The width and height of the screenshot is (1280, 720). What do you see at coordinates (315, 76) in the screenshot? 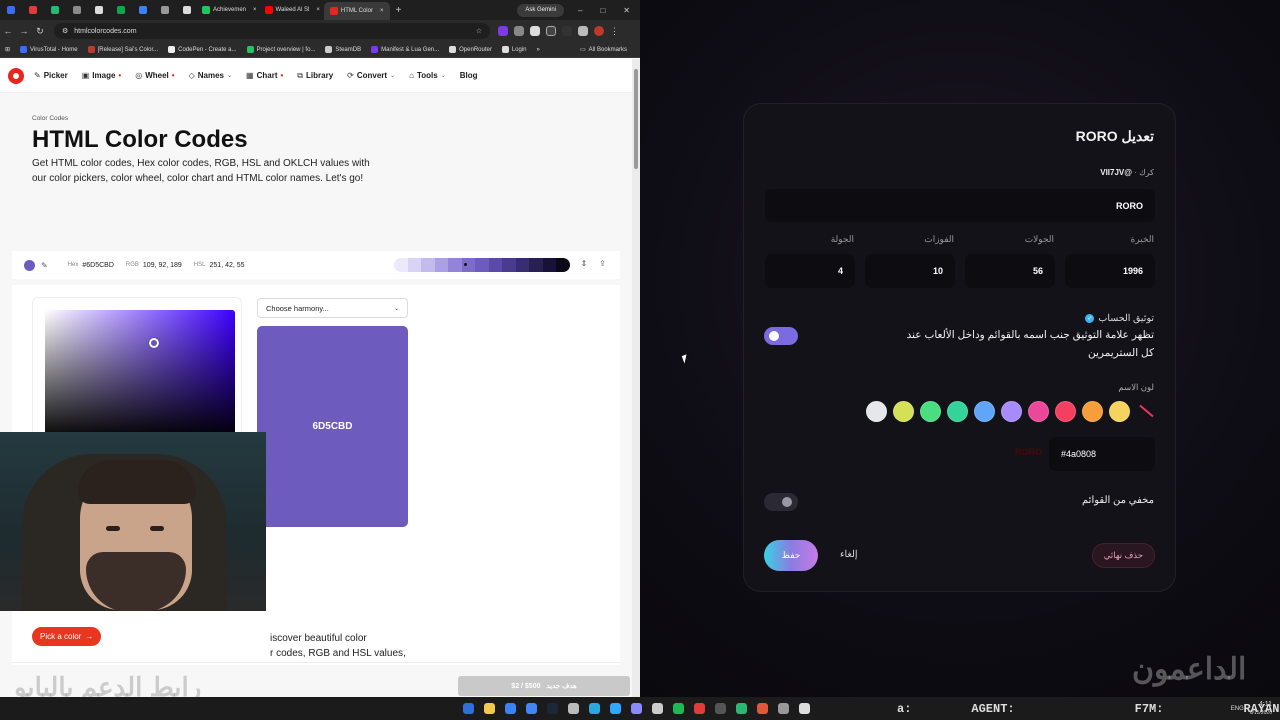
I see `nav-item-library: ⧉ Library` at bounding box center [315, 76].